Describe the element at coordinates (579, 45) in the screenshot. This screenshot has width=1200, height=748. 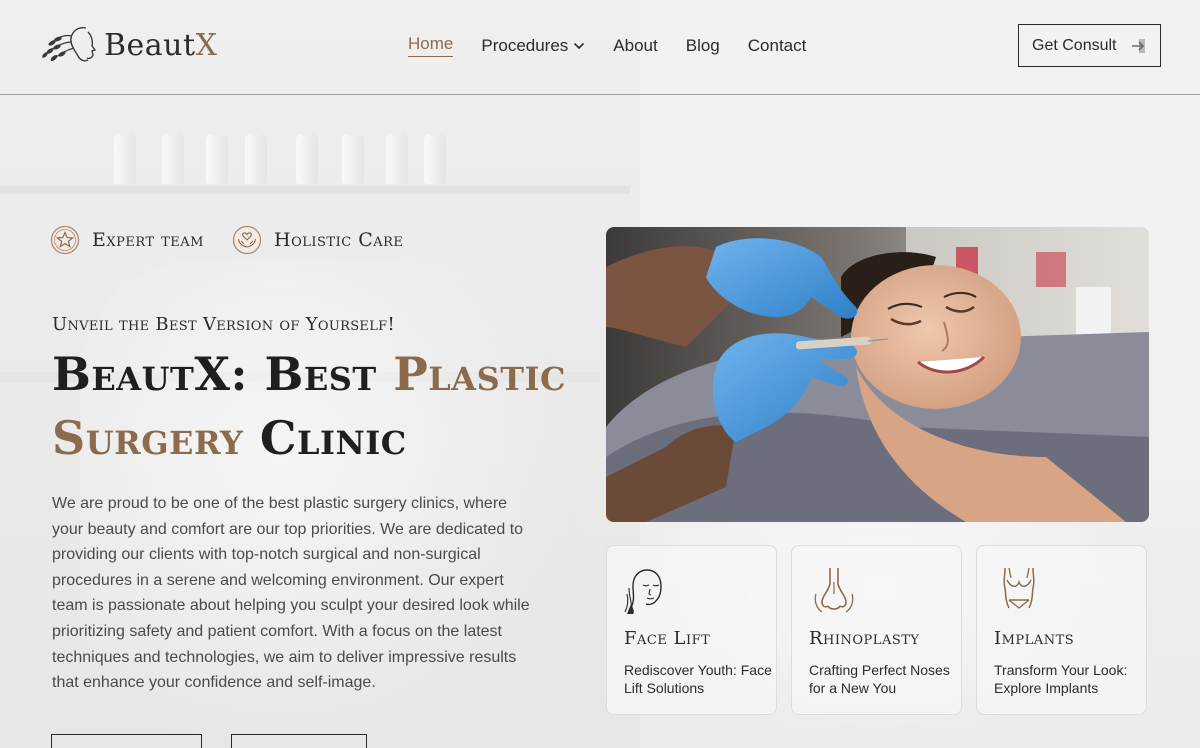
I see `chevron-down-icon` at that location.